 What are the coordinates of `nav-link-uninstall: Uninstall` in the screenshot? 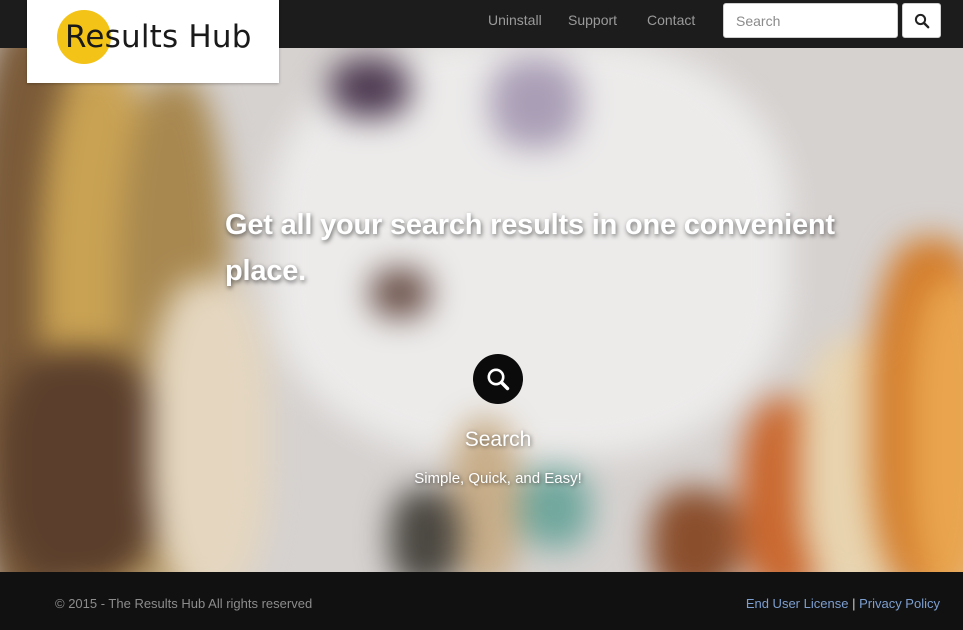 It's located at (515, 20).